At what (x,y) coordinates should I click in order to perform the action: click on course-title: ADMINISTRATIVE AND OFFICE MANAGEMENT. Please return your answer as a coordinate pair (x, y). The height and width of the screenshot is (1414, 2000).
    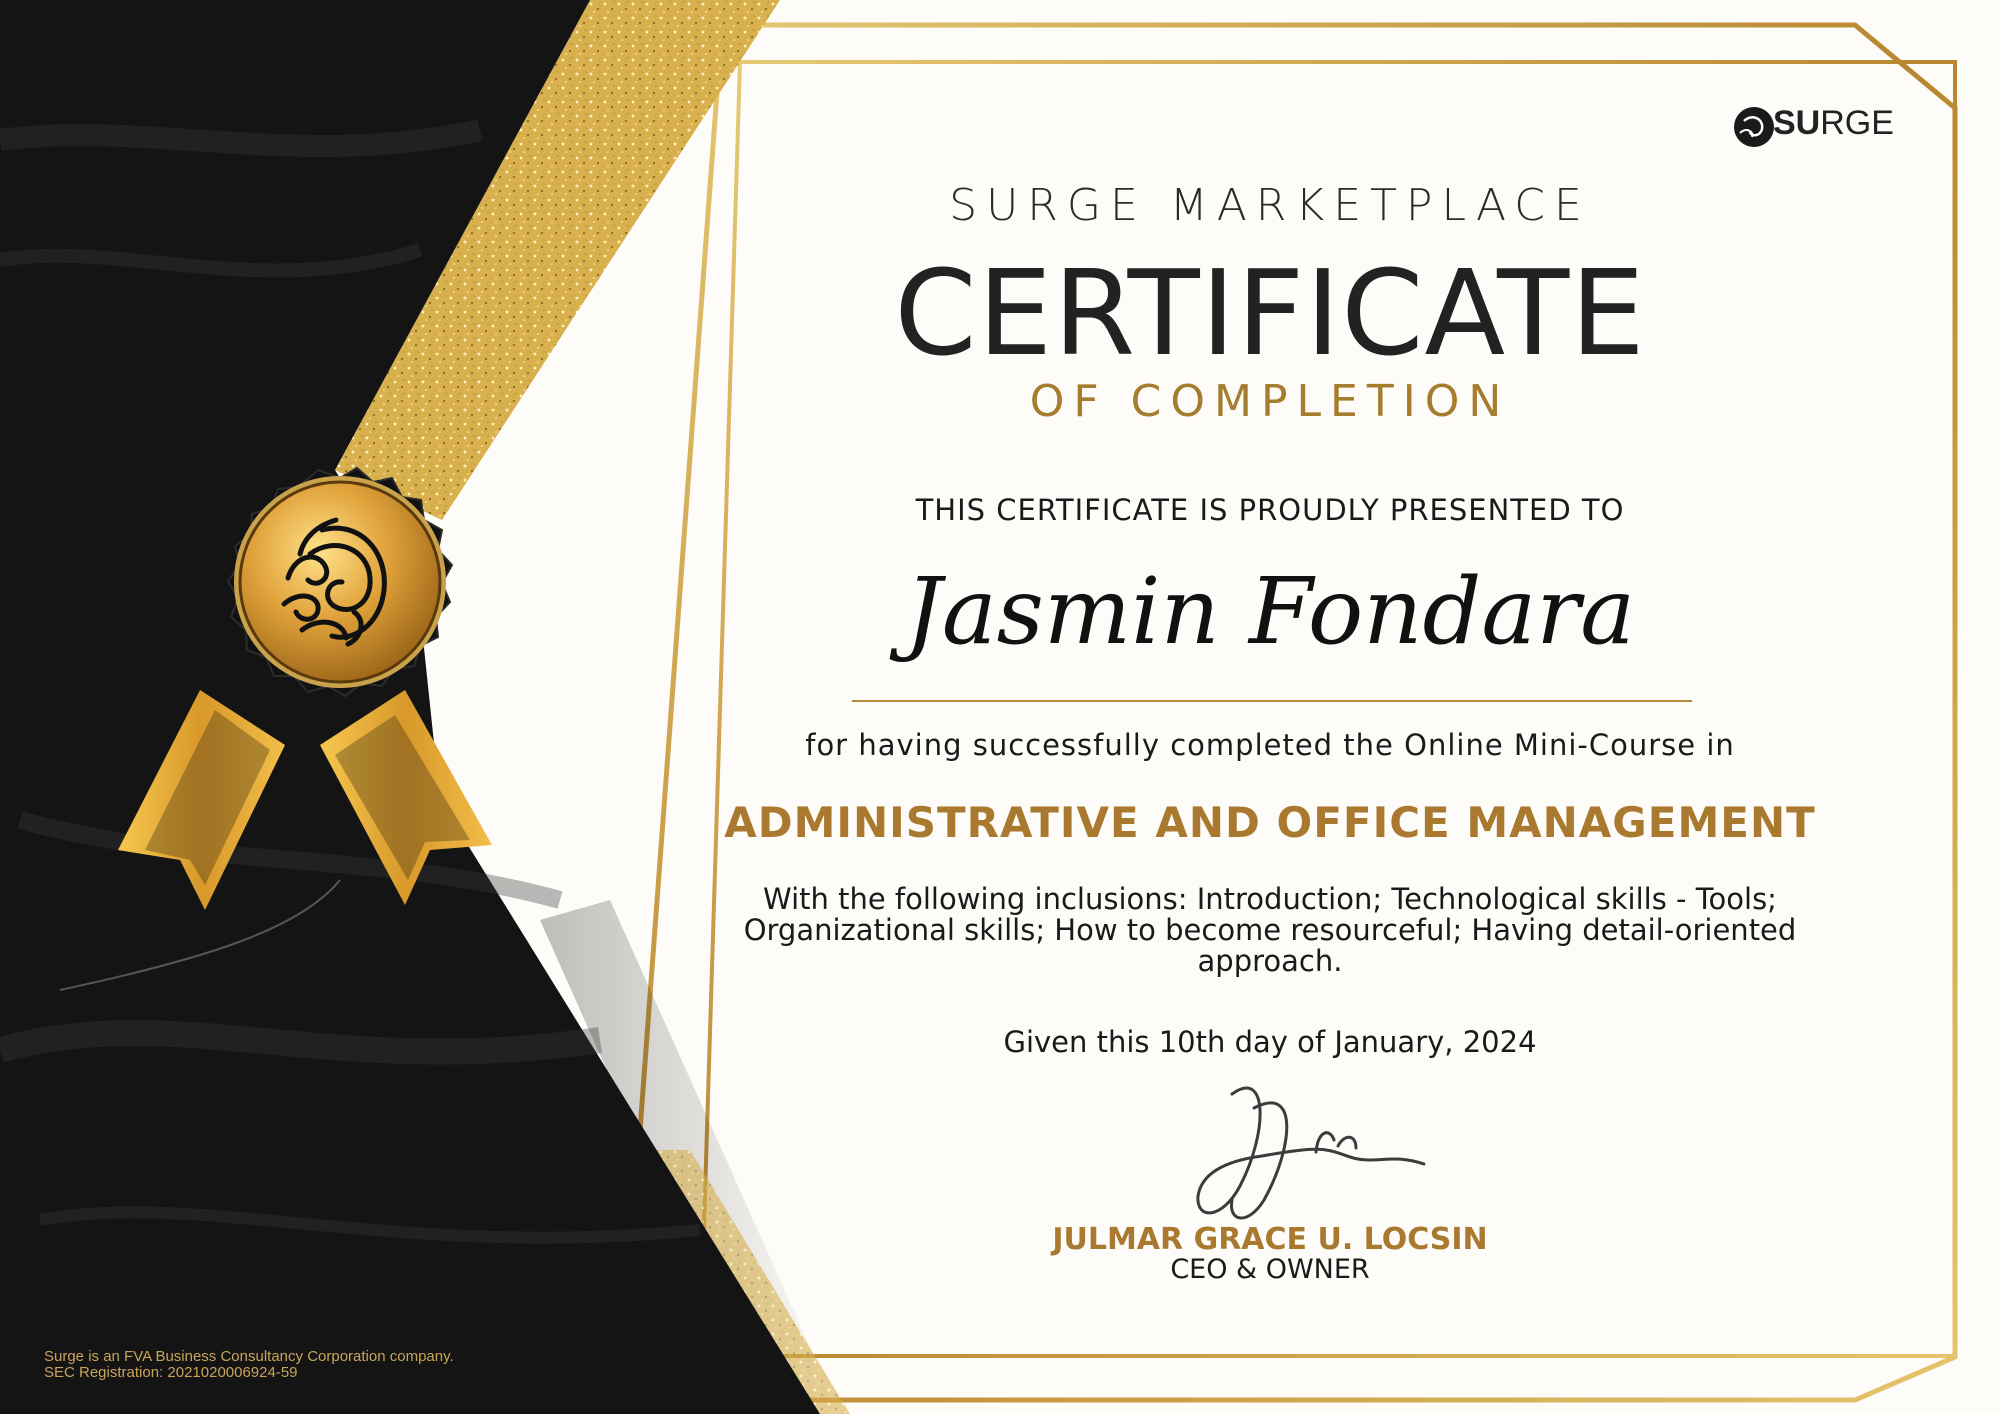
    Looking at the image, I should click on (1270, 822).